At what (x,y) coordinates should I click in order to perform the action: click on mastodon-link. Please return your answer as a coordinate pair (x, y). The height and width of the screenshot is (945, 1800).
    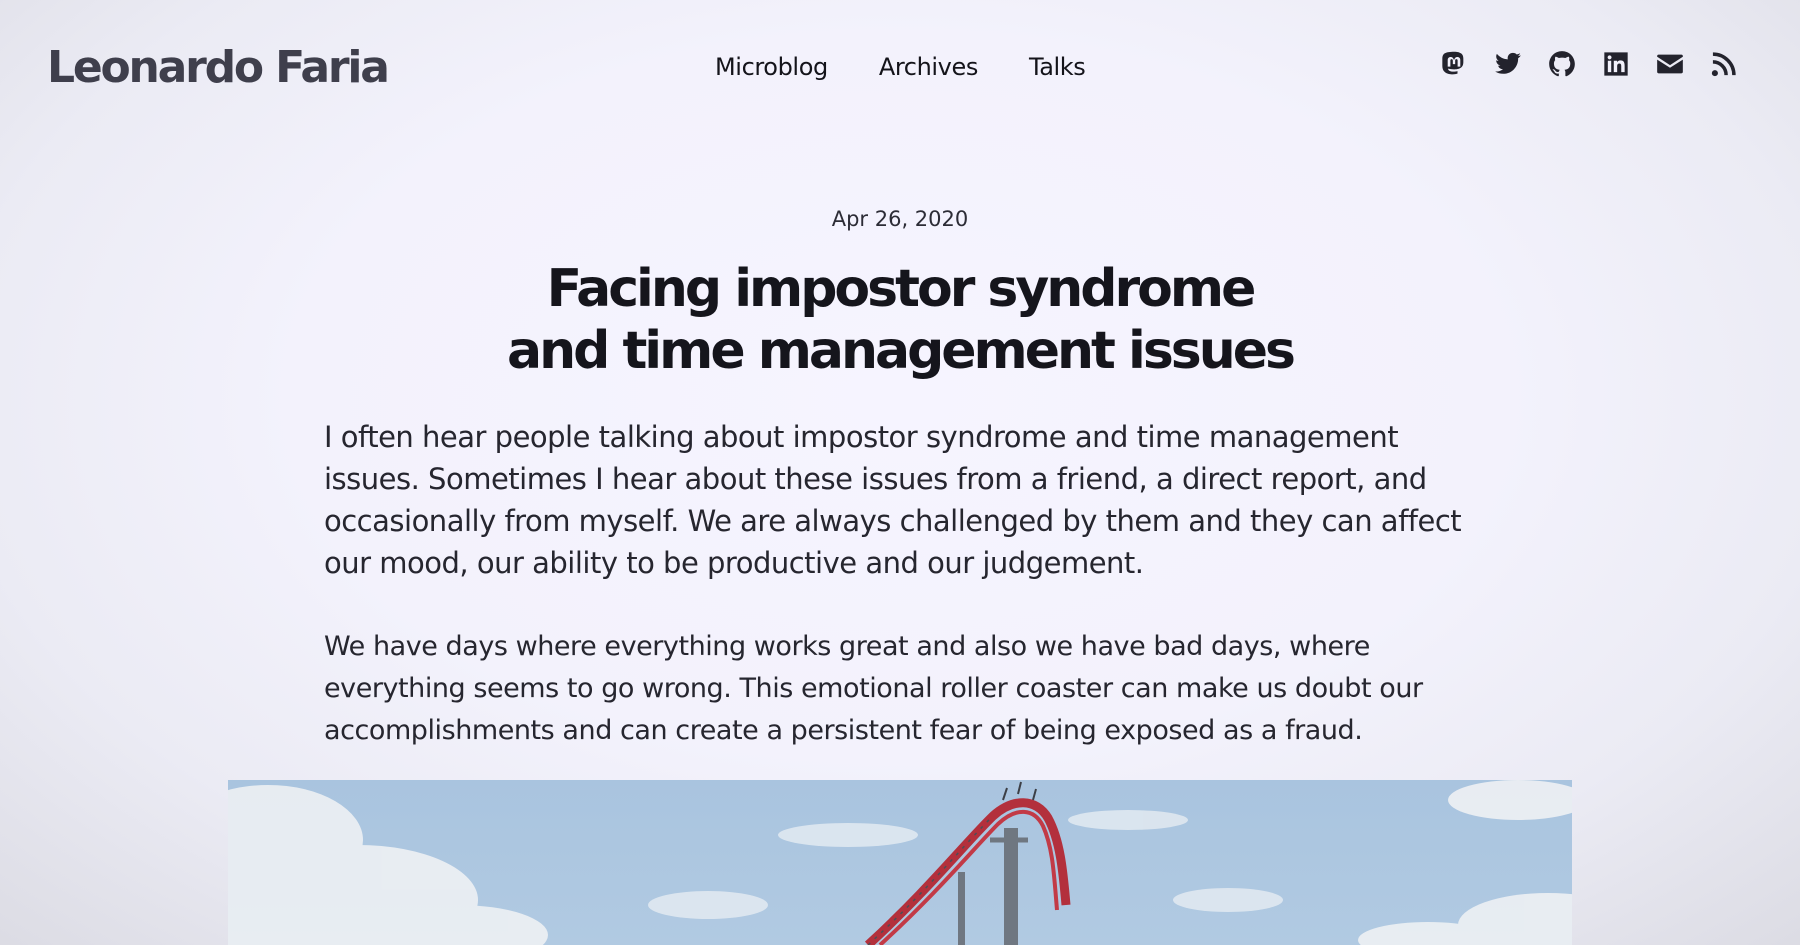
    Looking at the image, I should click on (1454, 64).